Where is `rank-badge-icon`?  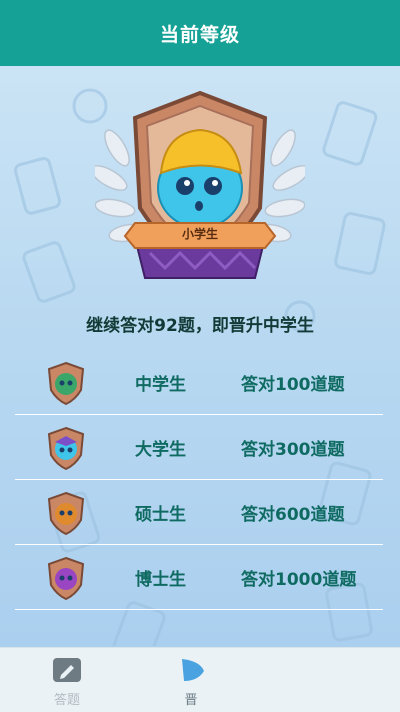
rank-badge-icon is located at coordinates (193, 670).